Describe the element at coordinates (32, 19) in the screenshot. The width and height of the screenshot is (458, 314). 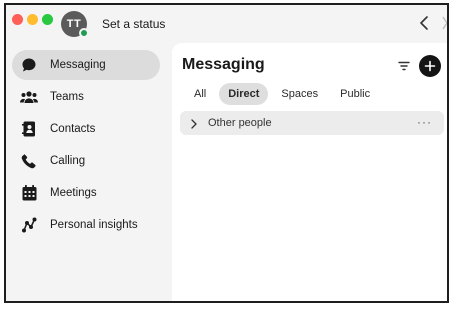
I see `minimize-window-button` at that location.